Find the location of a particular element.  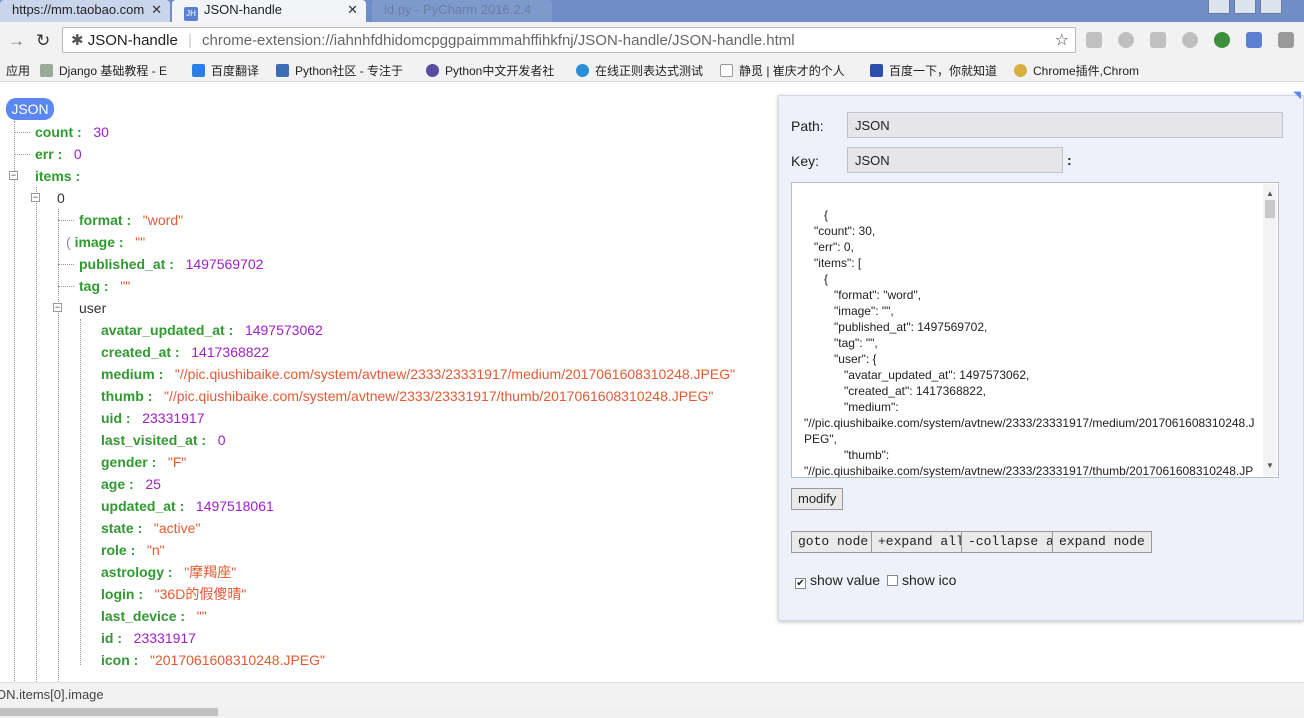

tree-node-role: role : "n" is located at coordinates (133, 550).